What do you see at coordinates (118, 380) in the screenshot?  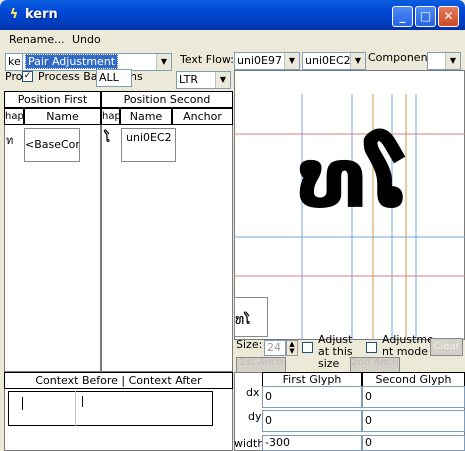 I see `context-title: Context Before | Context After` at bounding box center [118, 380].